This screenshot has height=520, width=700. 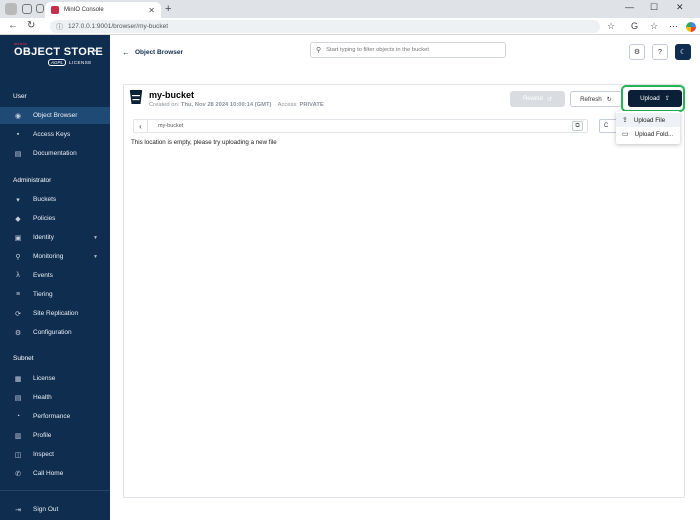 I want to click on license-icon: ▦, so click(x=18, y=379).